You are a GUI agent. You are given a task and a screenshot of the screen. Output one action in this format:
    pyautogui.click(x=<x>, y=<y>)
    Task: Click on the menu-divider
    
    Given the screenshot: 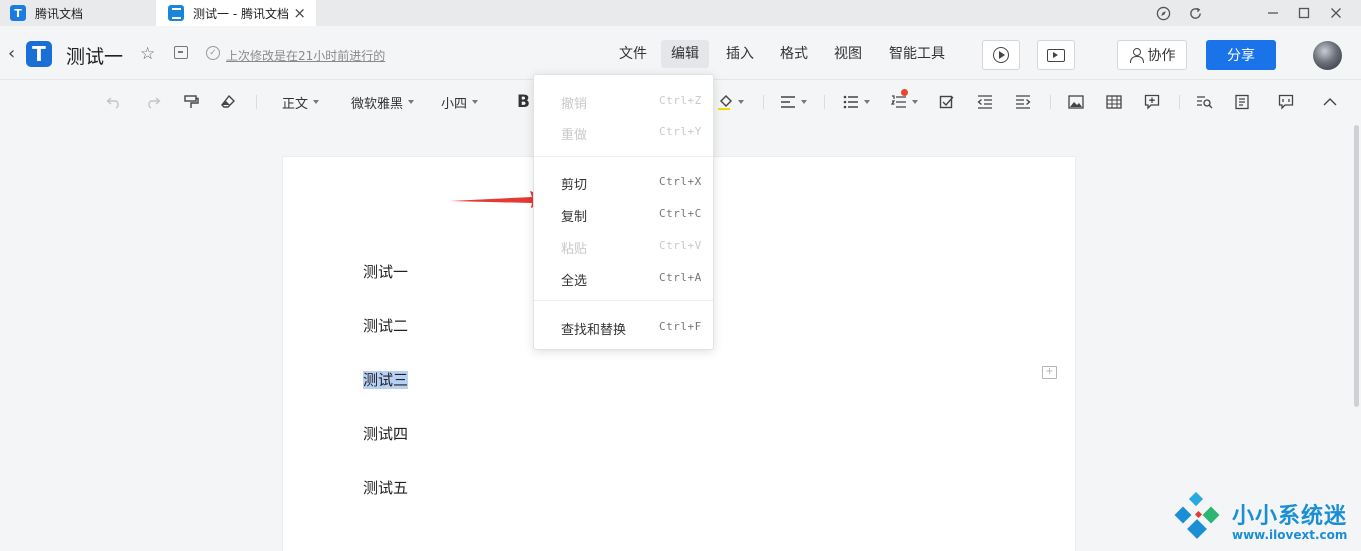 What is the action you would take?
    pyautogui.click(x=623, y=300)
    